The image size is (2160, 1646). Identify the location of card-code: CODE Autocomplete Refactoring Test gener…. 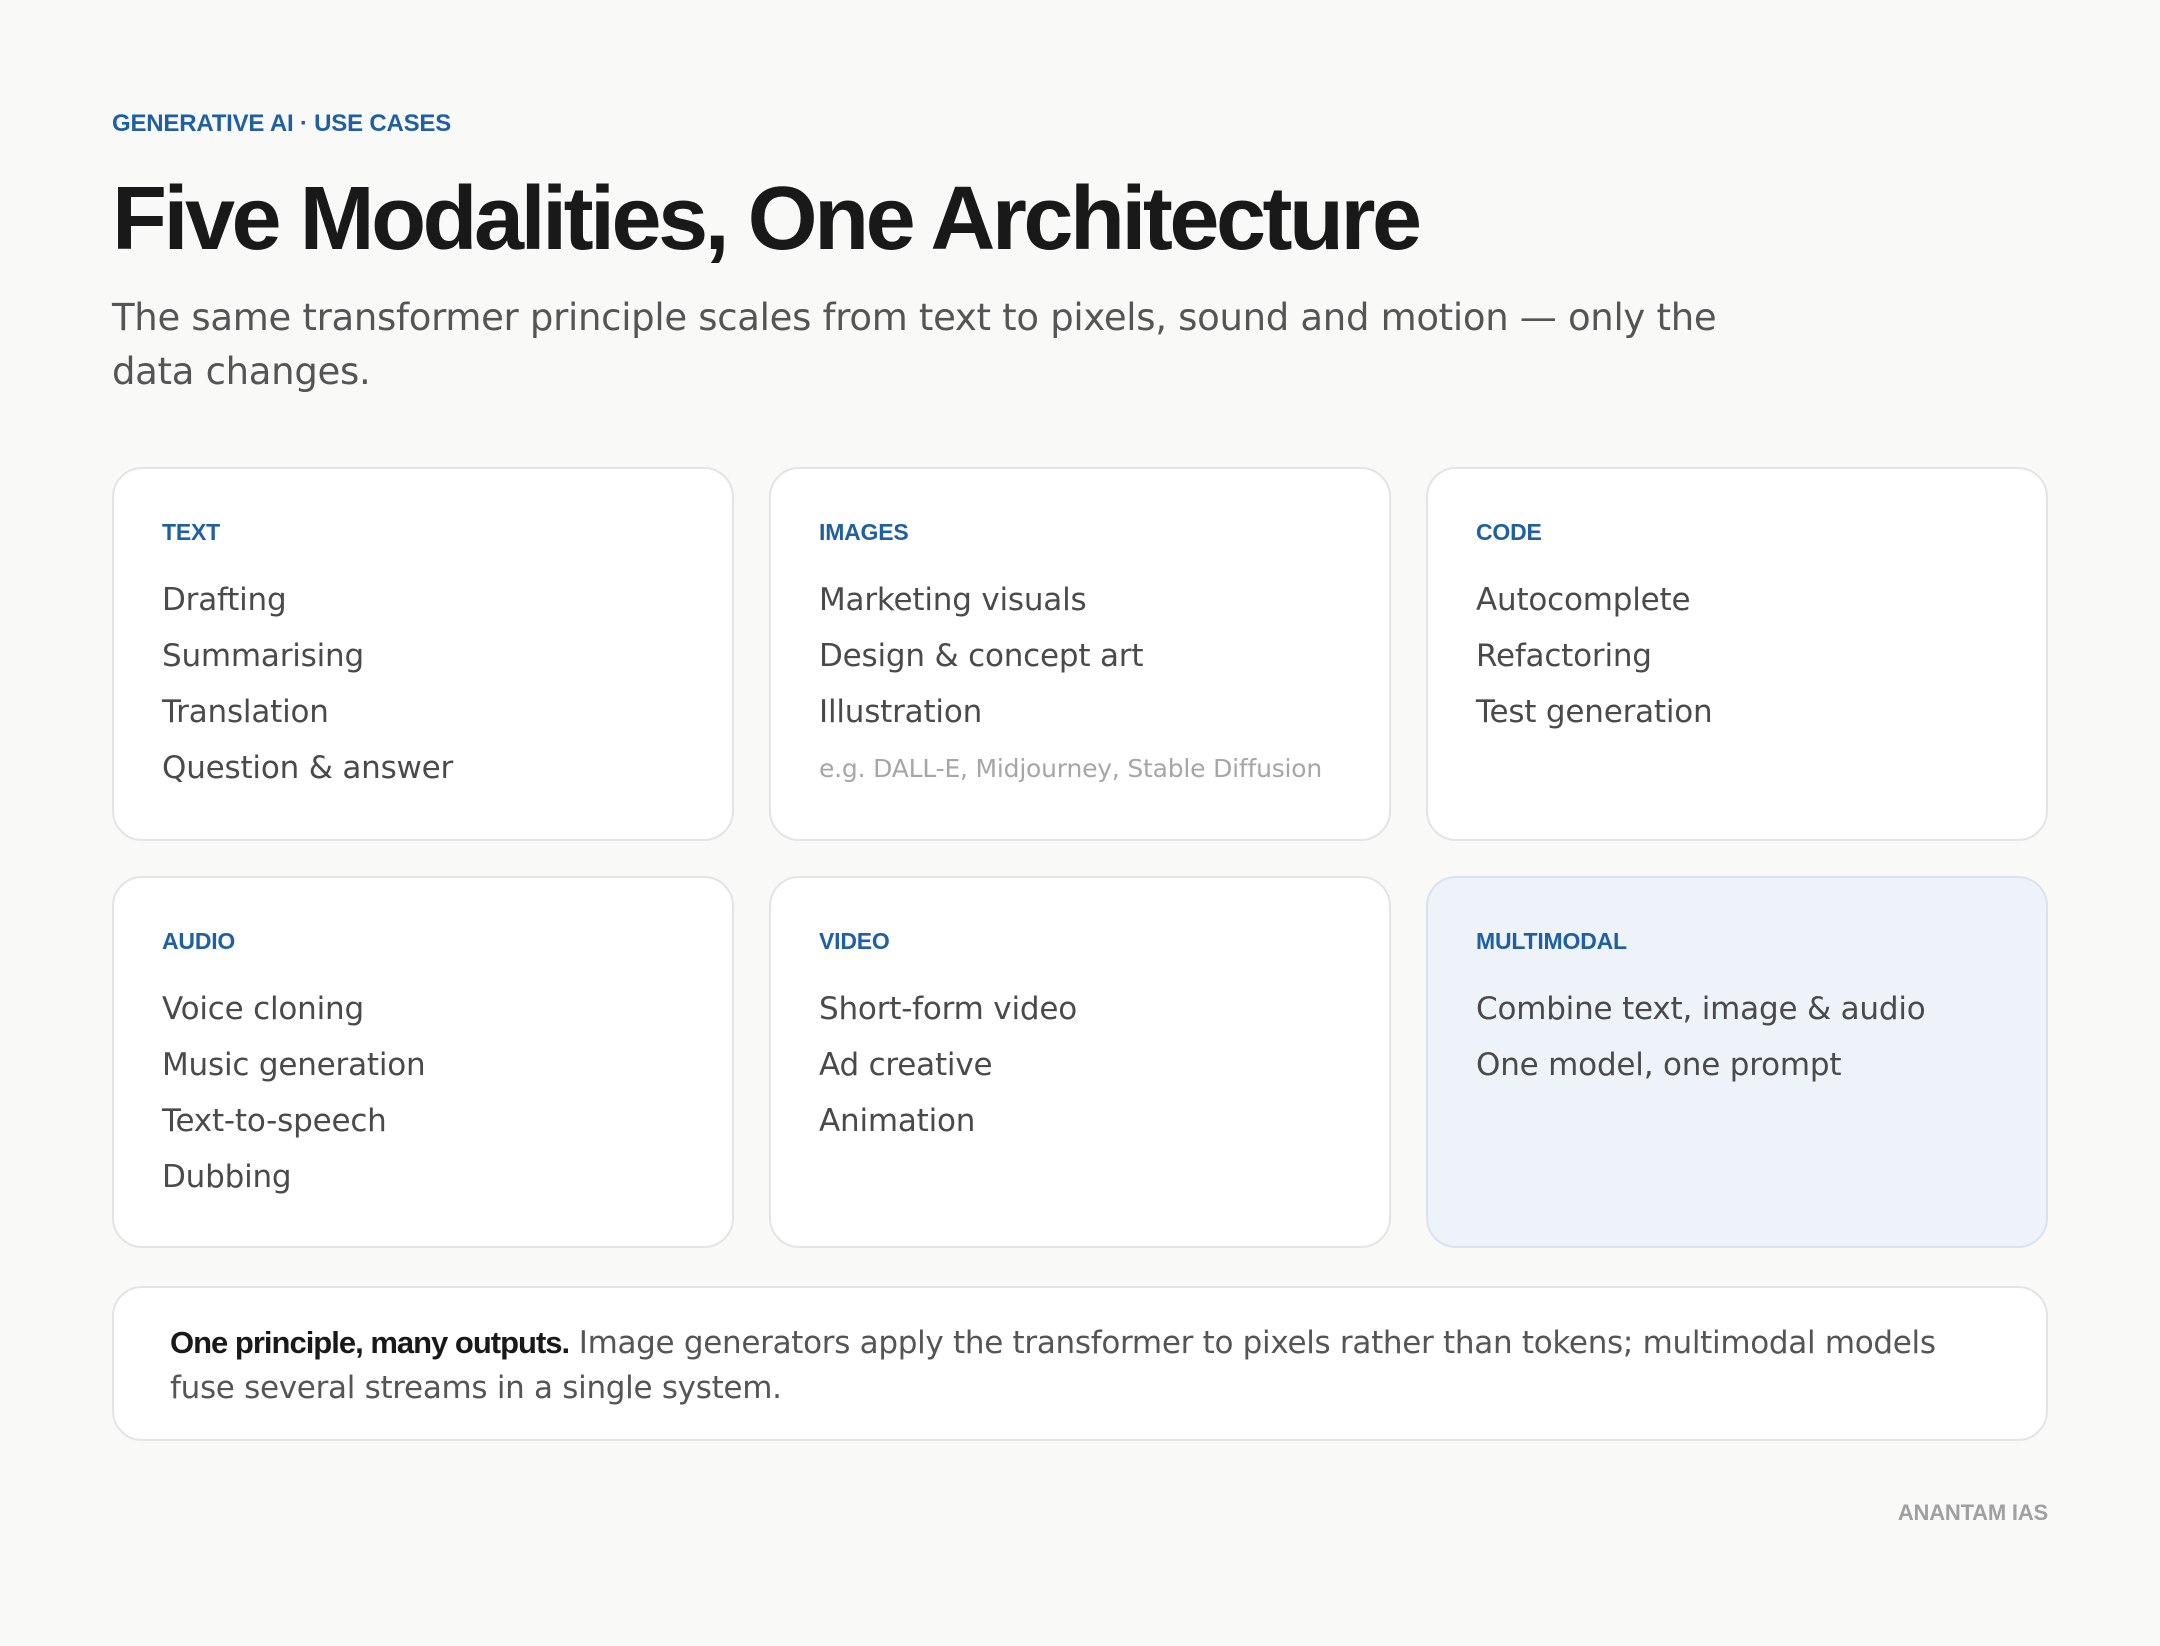
(1737, 654).